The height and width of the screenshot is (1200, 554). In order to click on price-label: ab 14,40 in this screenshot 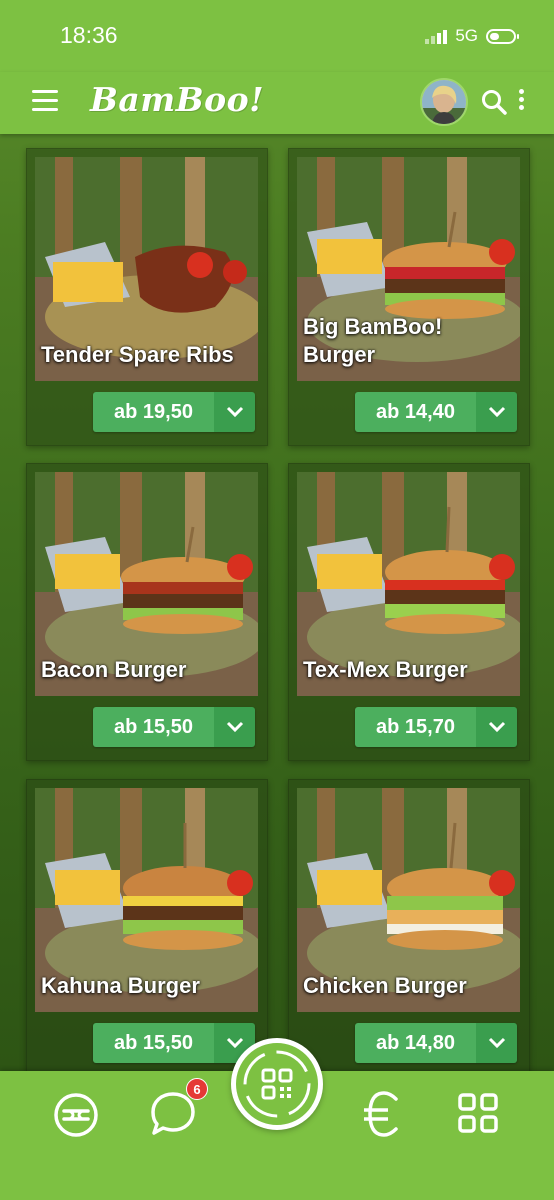, I will do `click(415, 412)`.